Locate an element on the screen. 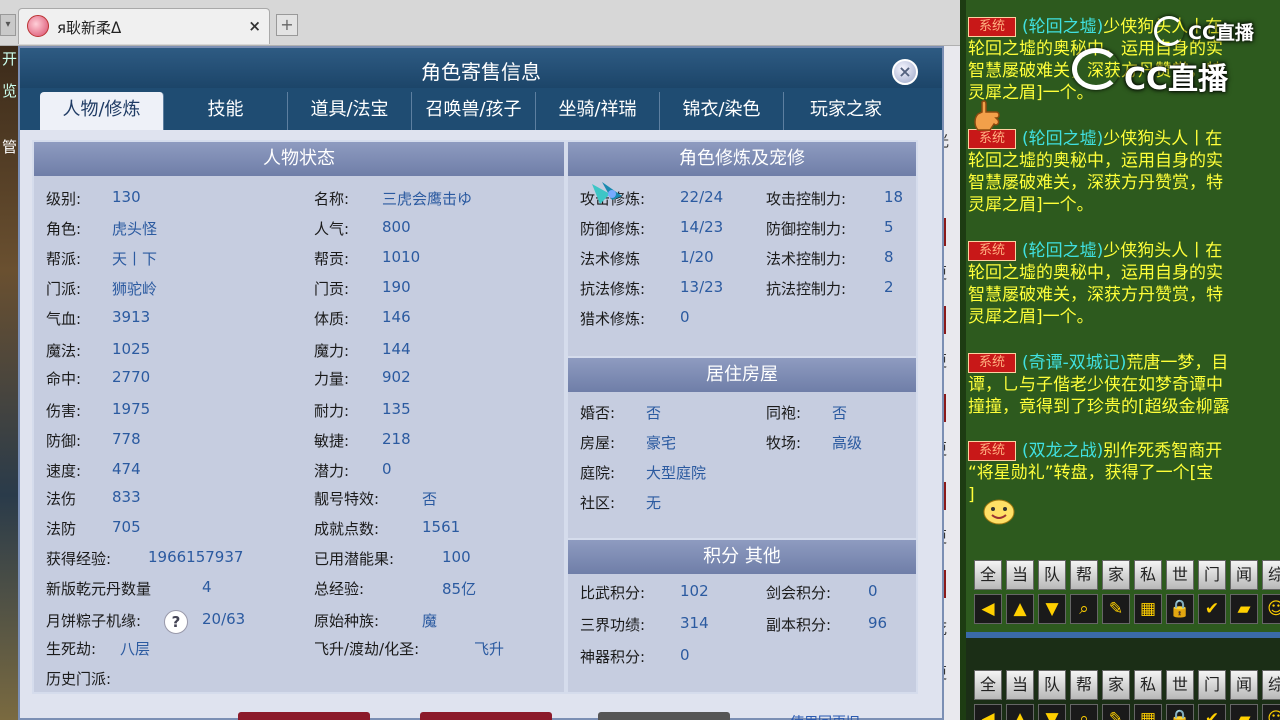 The image size is (1280, 720). housing-value: 否 is located at coordinates (840, 413).